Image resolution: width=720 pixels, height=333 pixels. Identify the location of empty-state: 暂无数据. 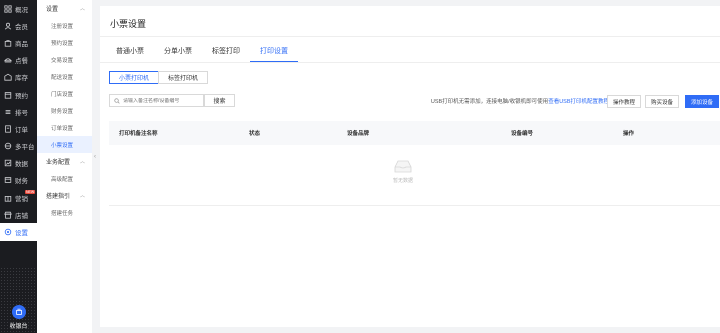
(403, 171).